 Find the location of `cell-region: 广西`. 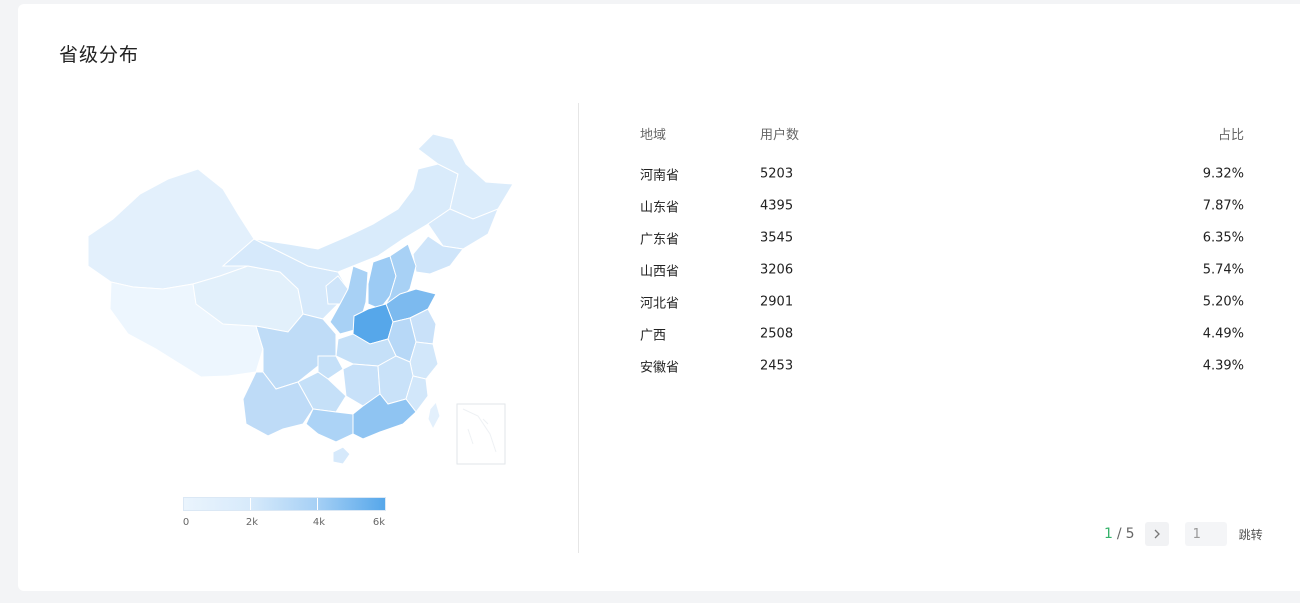

cell-region: 广西 is located at coordinates (653, 336).